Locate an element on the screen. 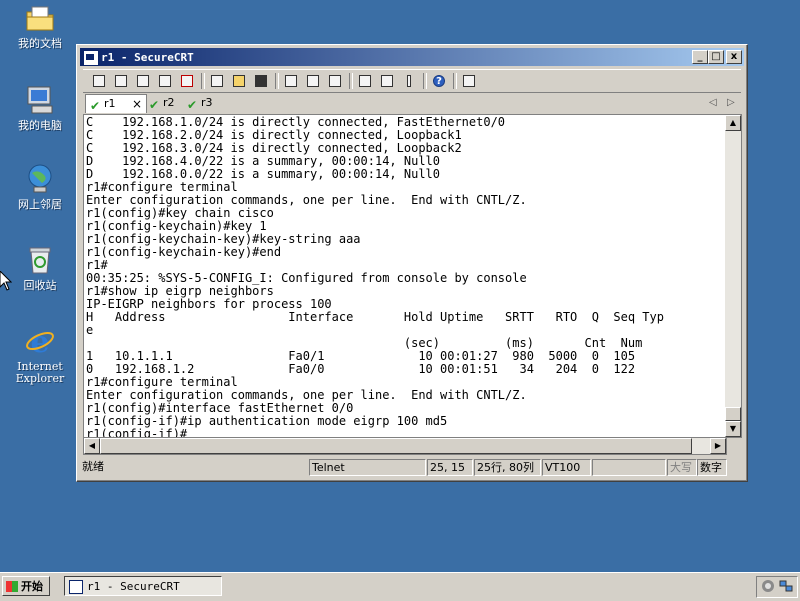 The width and height of the screenshot is (800, 601). desktop-icon-label: 网上邻居 is located at coordinates (40, 204).